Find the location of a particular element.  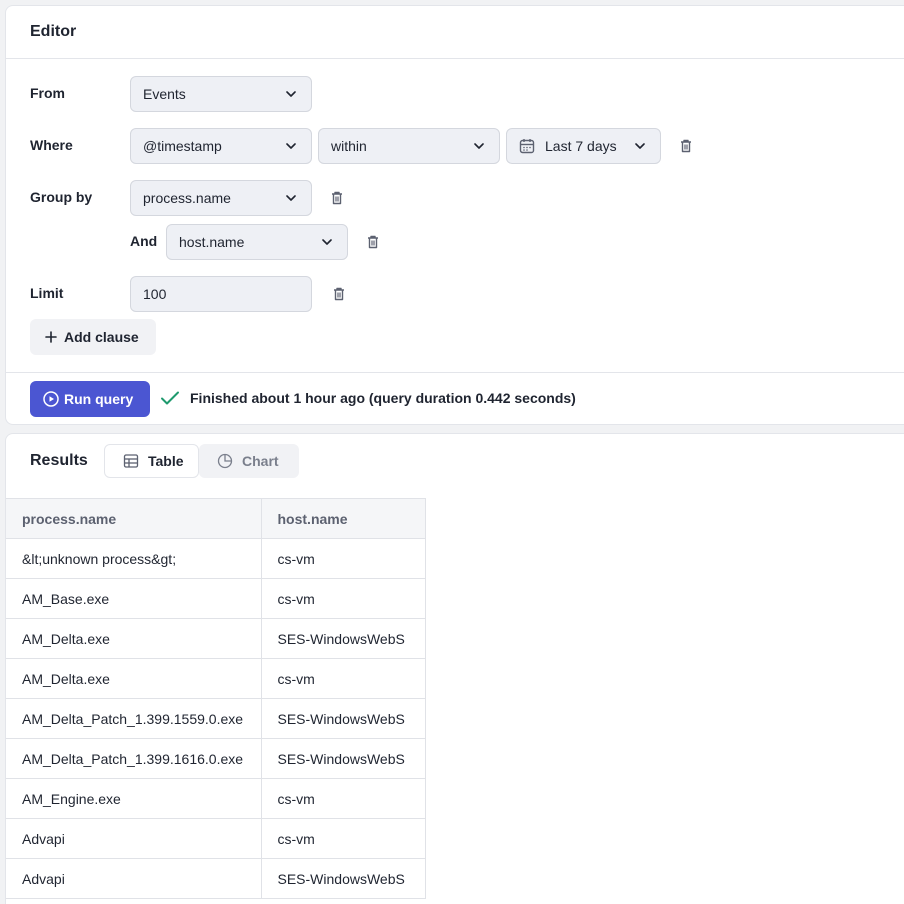

play-circle-icon is located at coordinates (51, 399).